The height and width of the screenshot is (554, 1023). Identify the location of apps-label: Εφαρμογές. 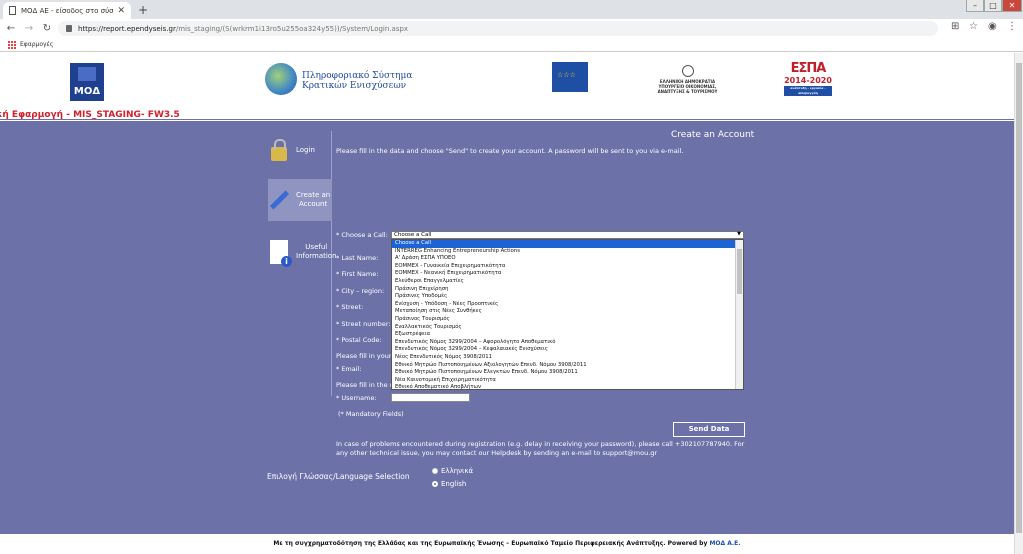
(36, 44).